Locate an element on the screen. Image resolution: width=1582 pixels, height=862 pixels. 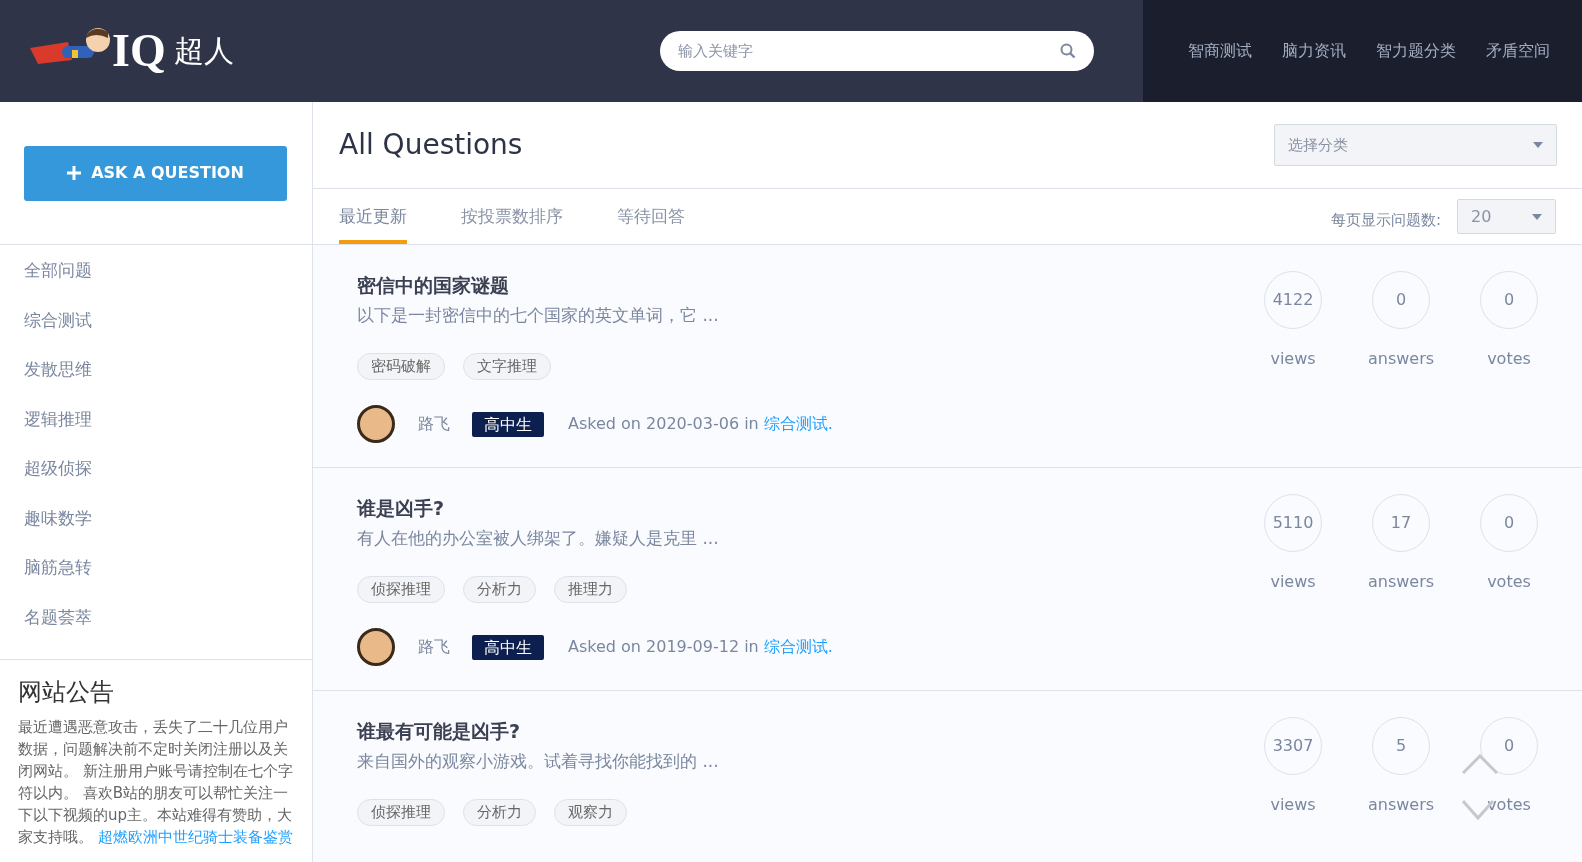
notice-link: 超燃欧洲中世纪骑士装备鉴赏 is located at coordinates (195, 837).